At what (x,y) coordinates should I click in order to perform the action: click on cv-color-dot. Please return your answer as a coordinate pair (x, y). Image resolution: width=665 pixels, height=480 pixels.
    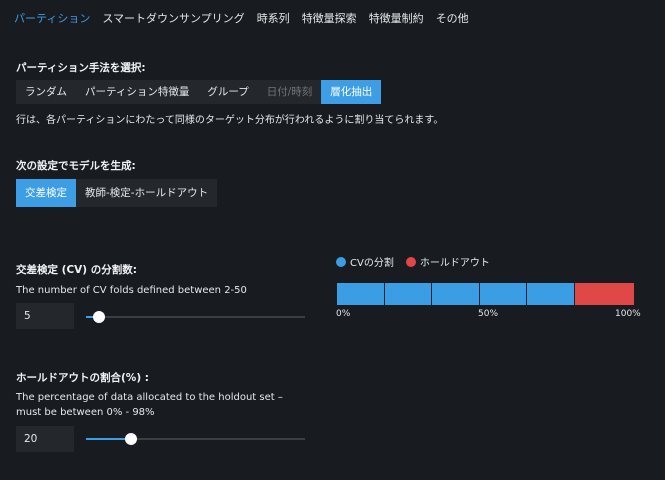
    Looking at the image, I should click on (341, 261).